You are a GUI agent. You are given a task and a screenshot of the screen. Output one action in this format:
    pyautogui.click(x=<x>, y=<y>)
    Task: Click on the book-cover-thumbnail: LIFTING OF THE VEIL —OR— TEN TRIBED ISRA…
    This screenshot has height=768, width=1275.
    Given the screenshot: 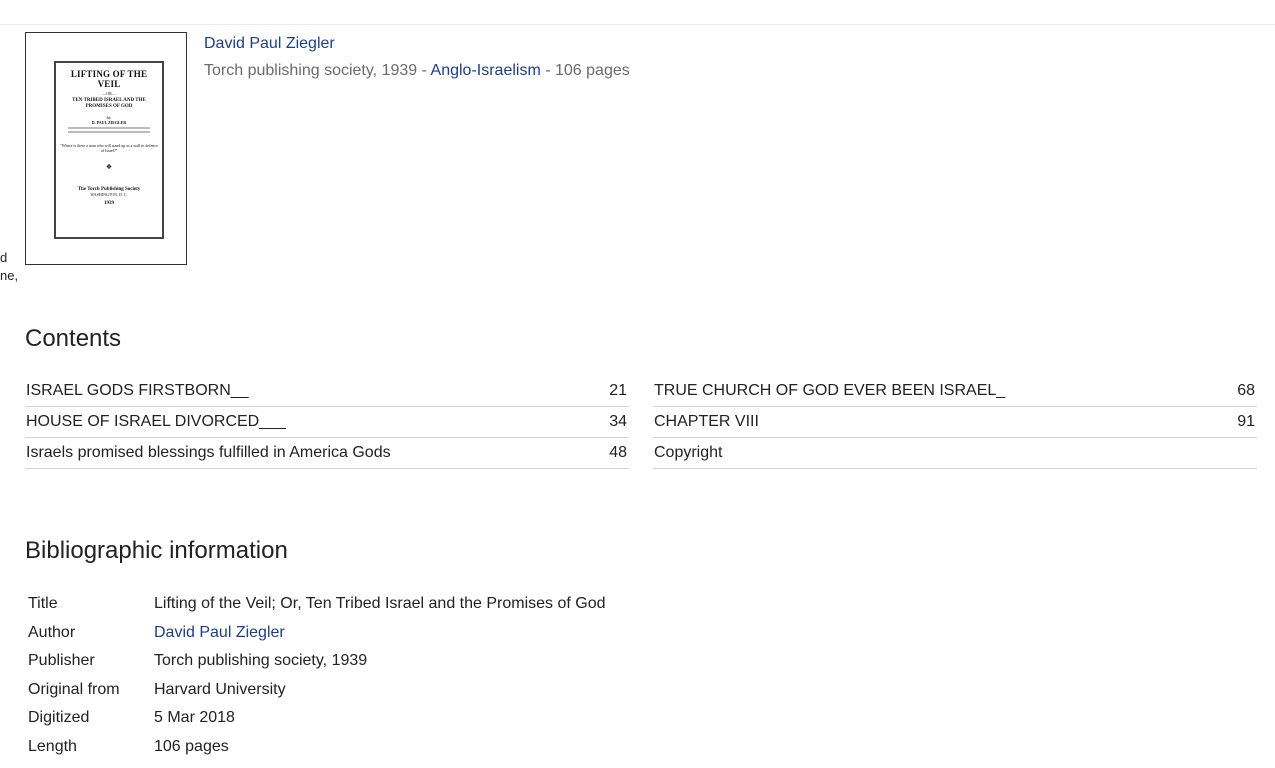 What is the action you would take?
    pyautogui.click(x=106, y=148)
    